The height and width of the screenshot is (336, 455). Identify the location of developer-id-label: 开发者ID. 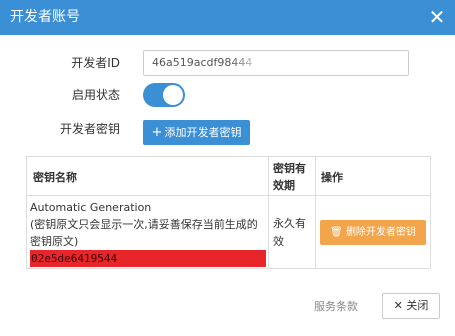
(95, 63).